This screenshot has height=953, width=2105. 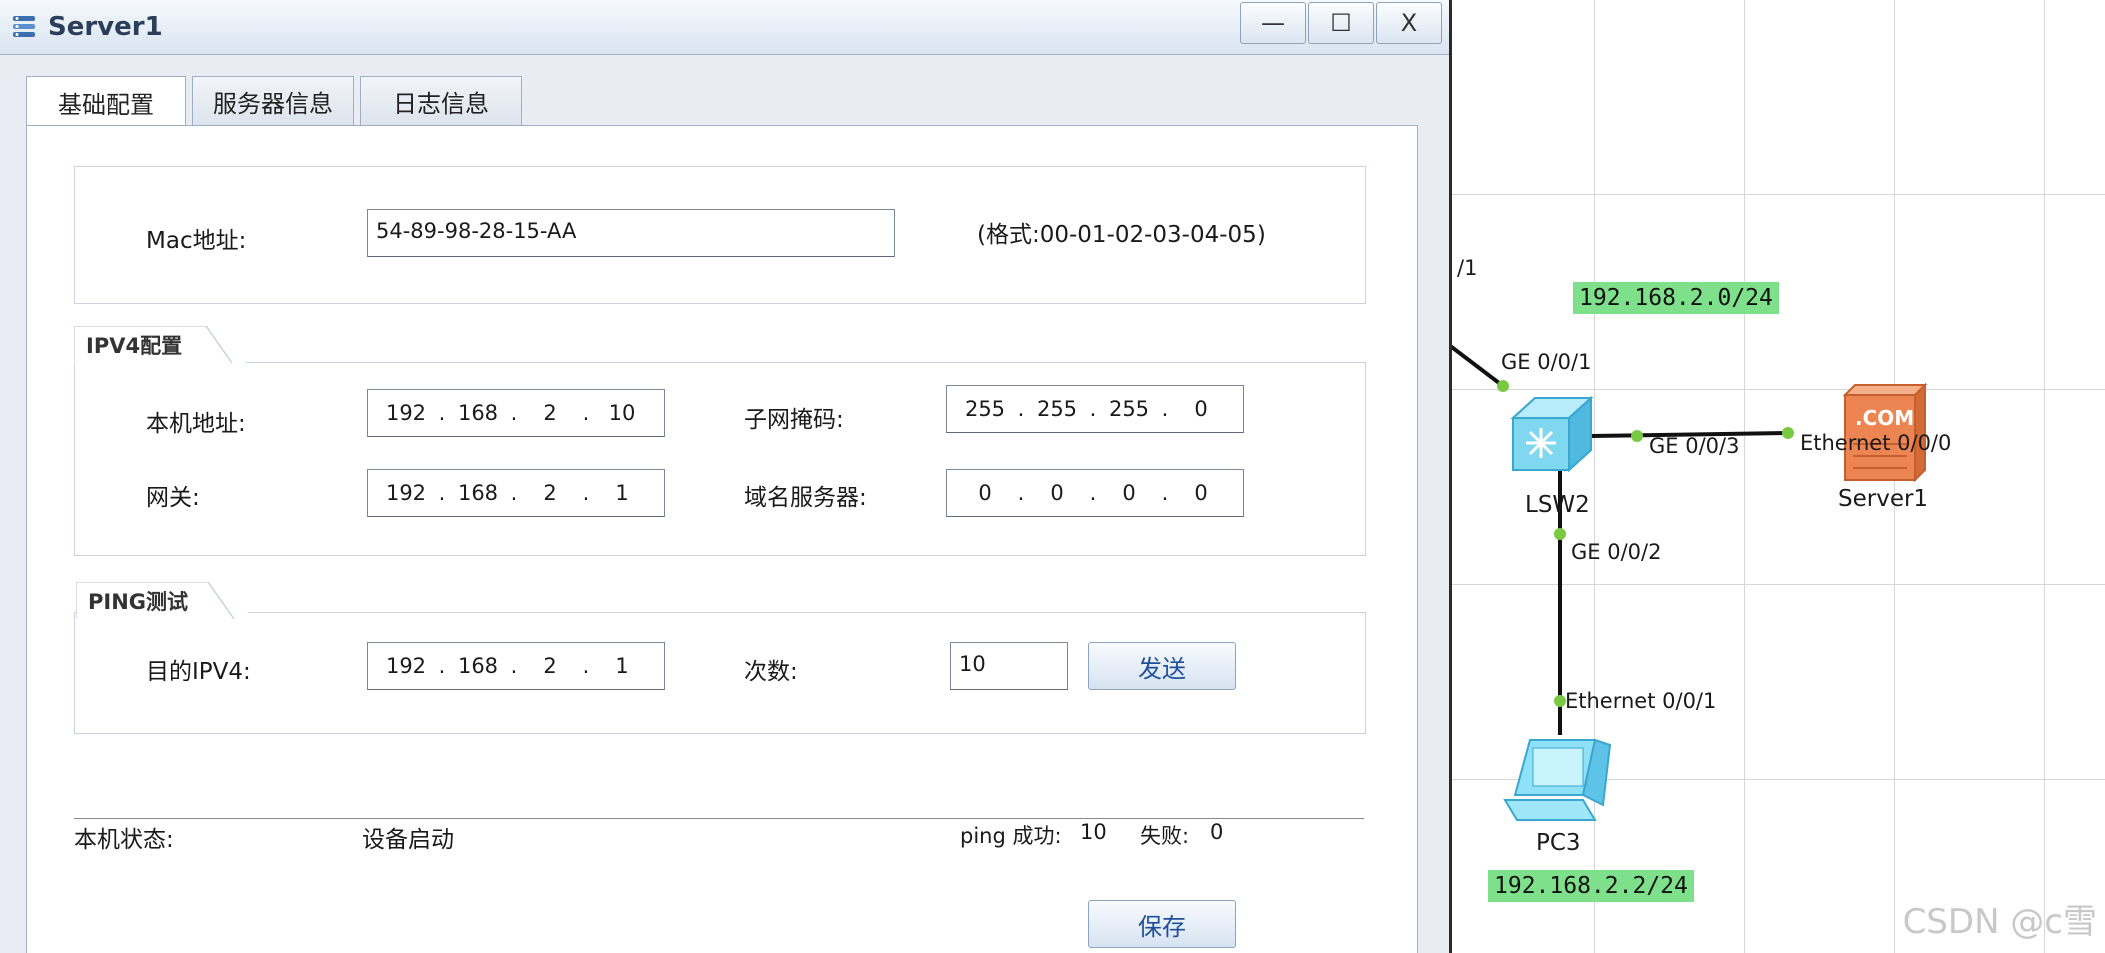 I want to click on window-title: Server1, so click(x=105, y=27).